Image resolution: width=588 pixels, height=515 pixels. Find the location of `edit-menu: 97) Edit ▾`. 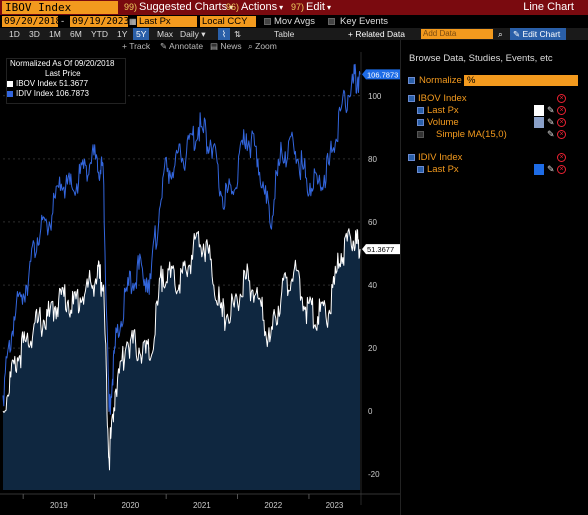

edit-menu: 97) Edit ▾ is located at coordinates (311, 7).